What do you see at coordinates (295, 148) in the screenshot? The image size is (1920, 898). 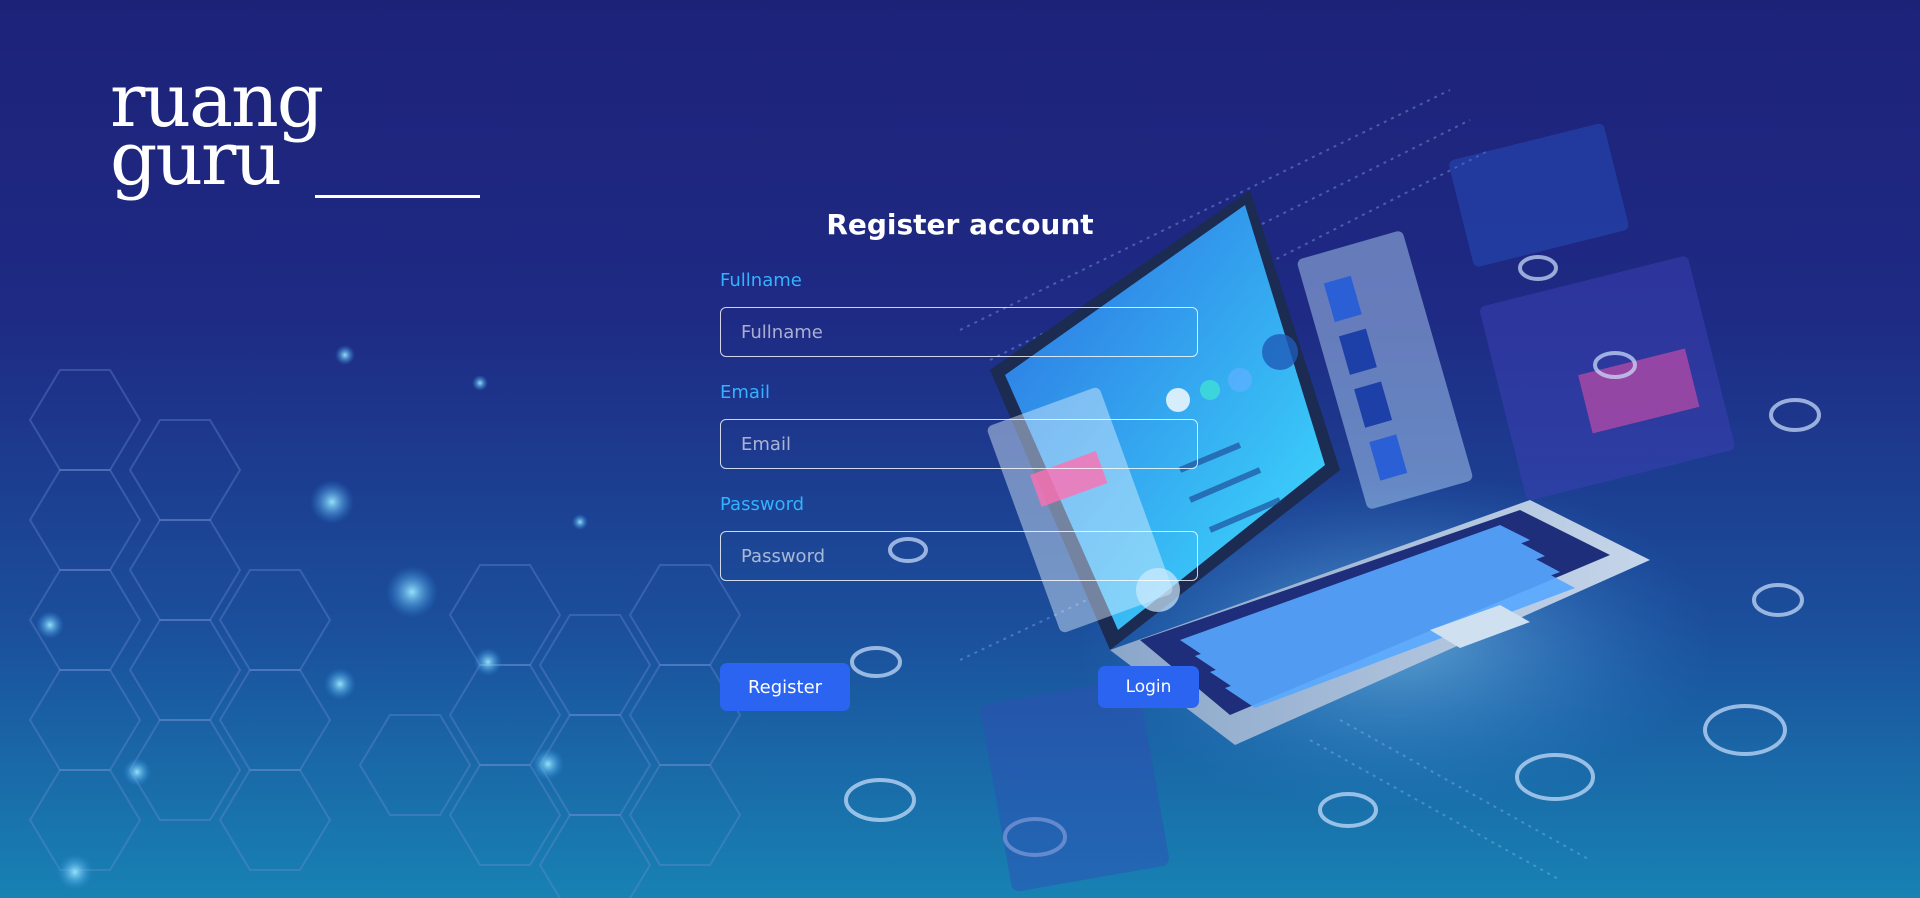 I see `ruangguru-logo: ruang guru` at bounding box center [295, 148].